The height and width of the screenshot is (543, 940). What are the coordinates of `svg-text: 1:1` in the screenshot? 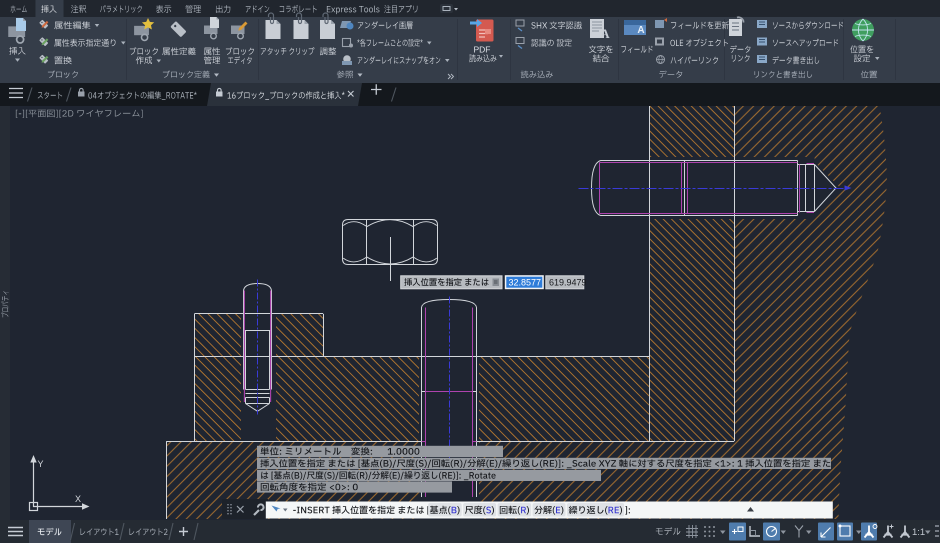 It's located at (918, 532).